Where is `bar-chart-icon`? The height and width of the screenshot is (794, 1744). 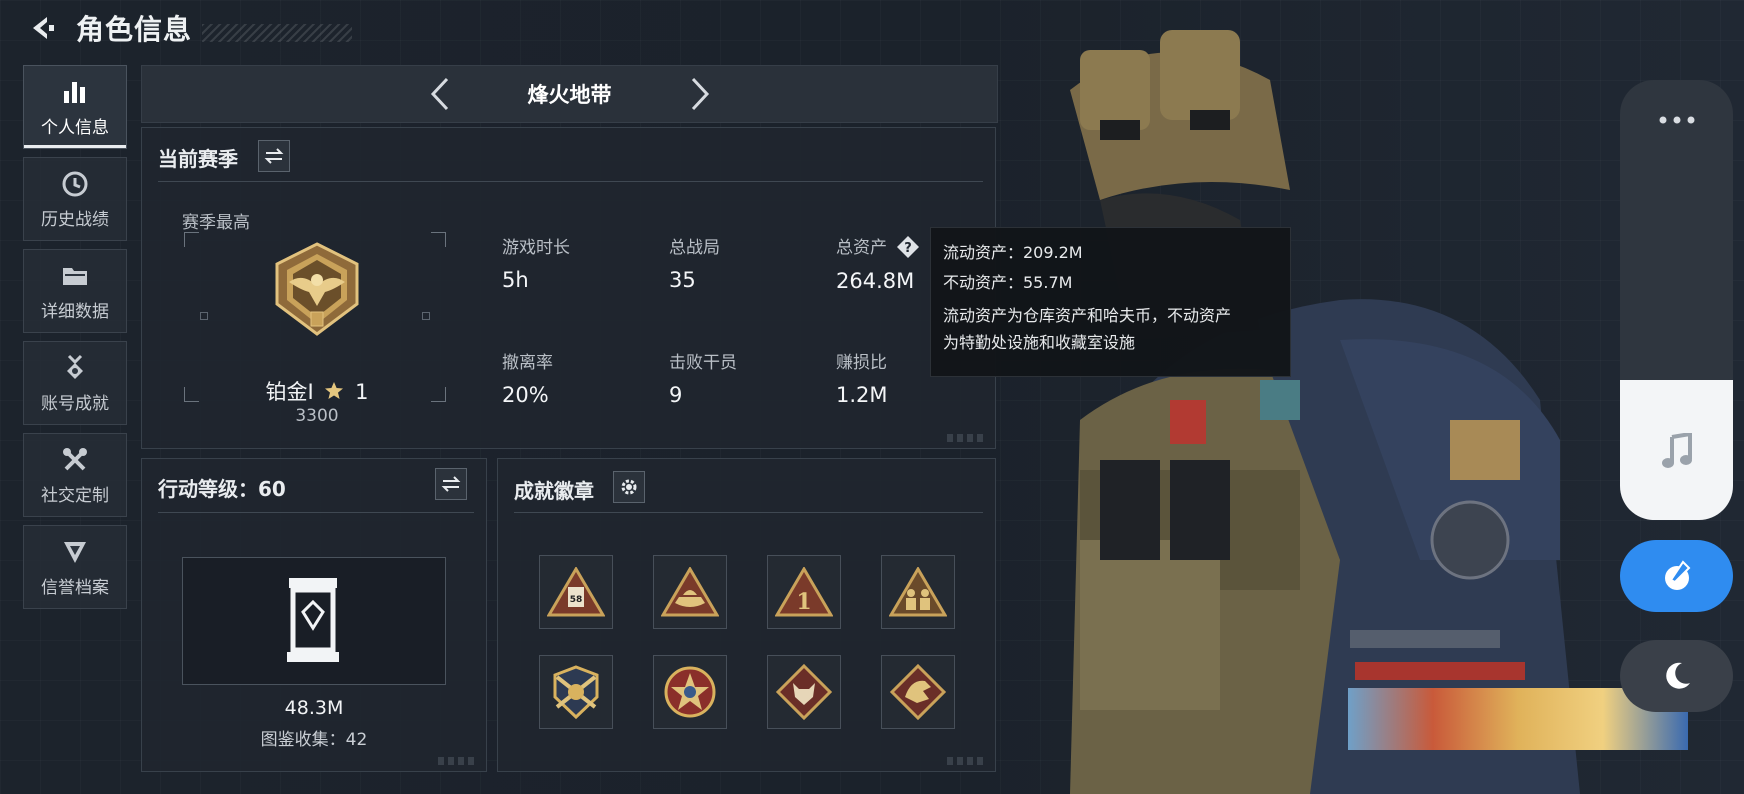 bar-chart-icon is located at coordinates (75, 92).